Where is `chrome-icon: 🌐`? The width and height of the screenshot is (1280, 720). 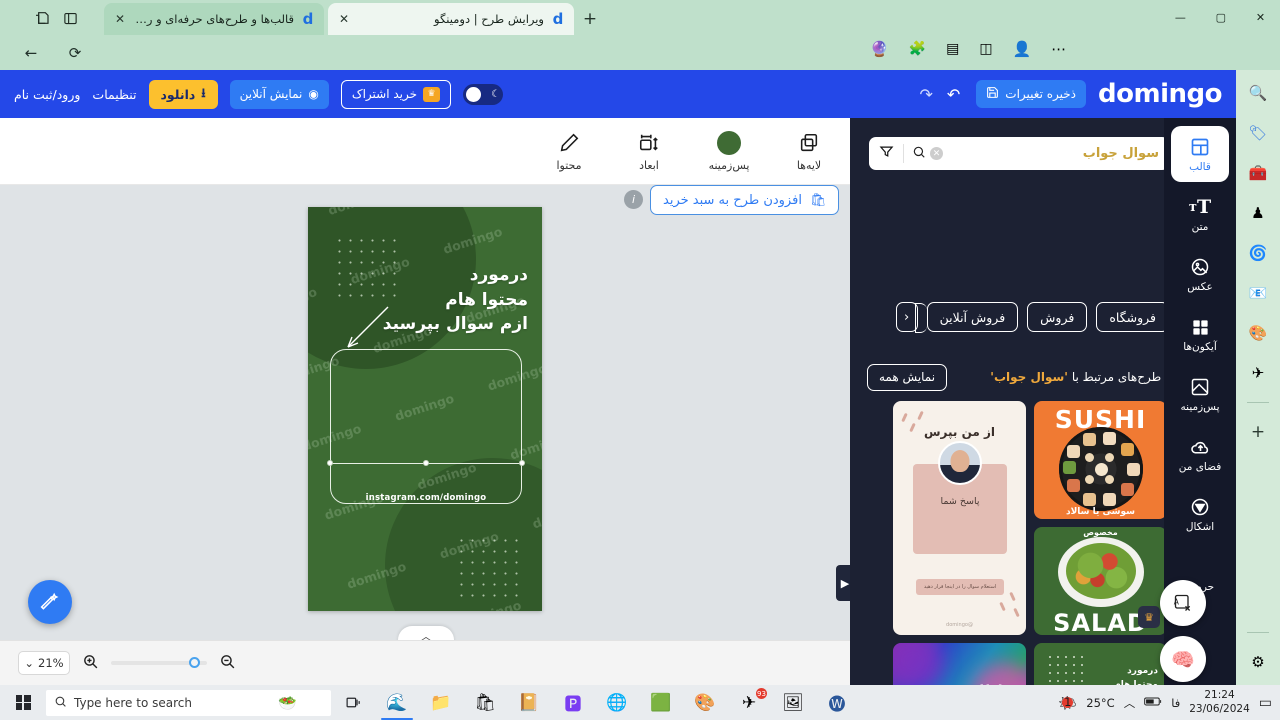
chrome-icon: 🌐 is located at coordinates (617, 702).